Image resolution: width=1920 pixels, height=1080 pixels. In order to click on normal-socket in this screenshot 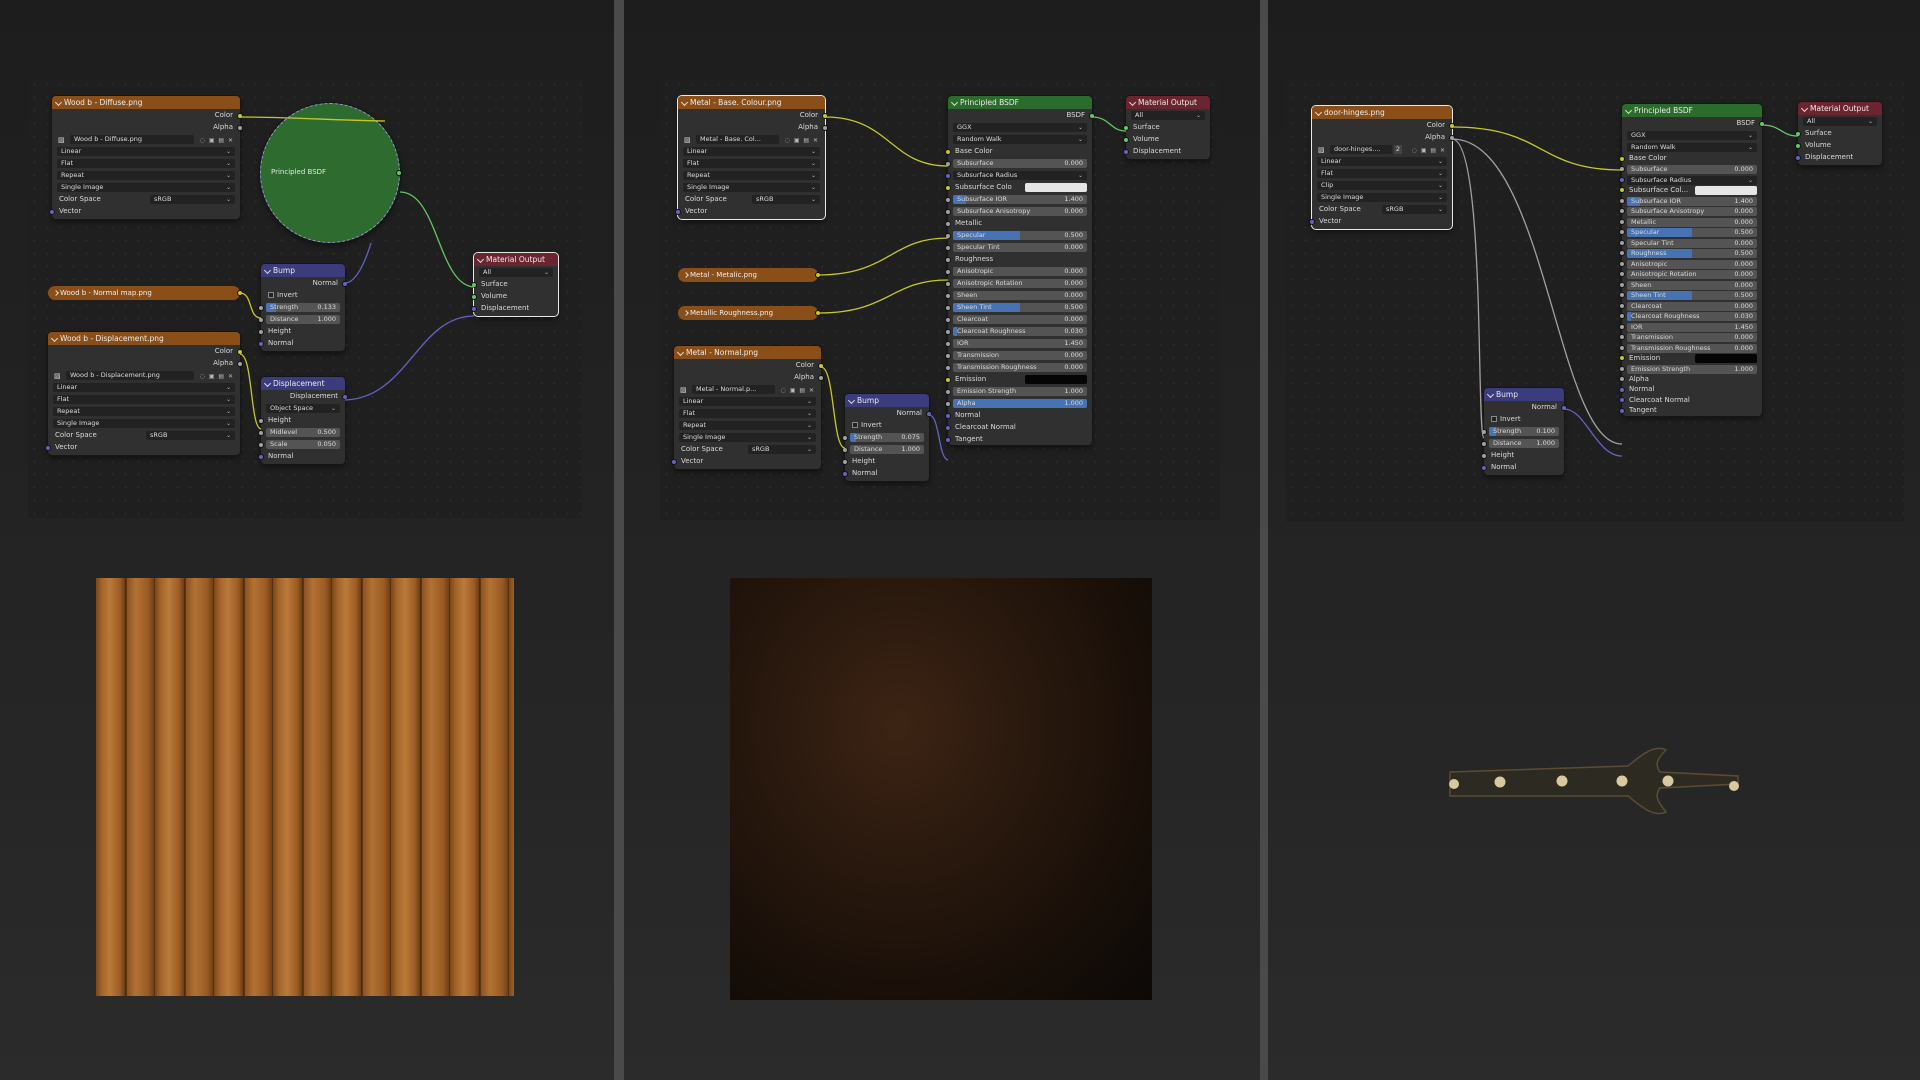, I will do `click(345, 283)`.